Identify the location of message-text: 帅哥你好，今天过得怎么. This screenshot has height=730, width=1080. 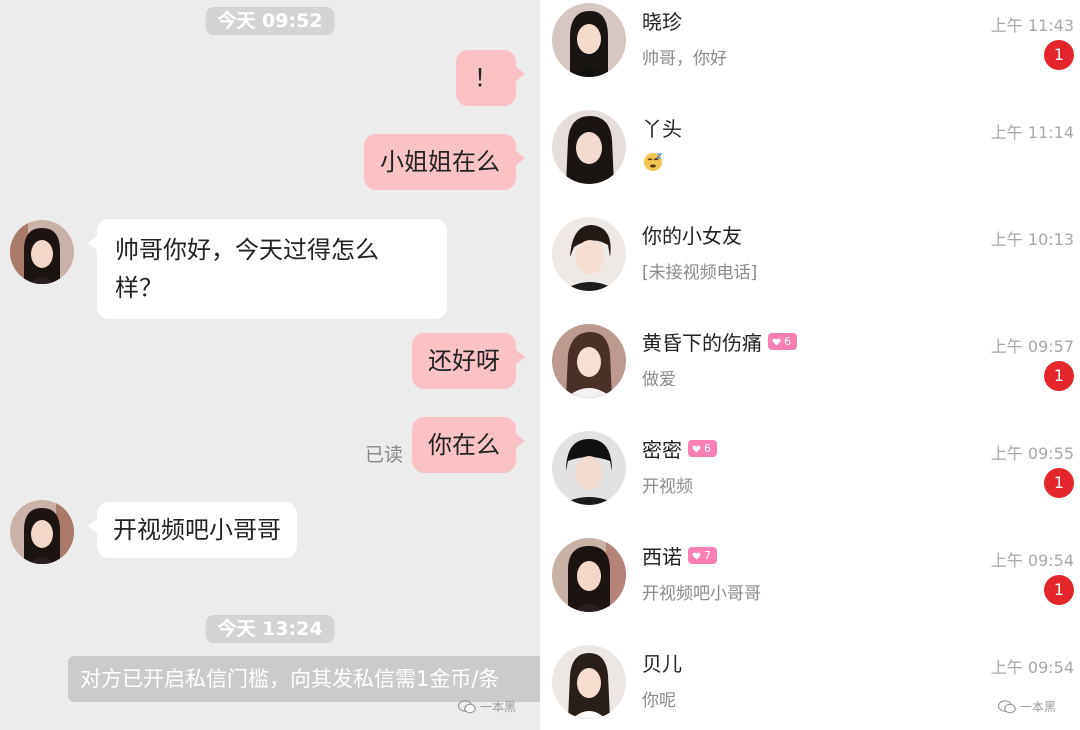
(247, 250).